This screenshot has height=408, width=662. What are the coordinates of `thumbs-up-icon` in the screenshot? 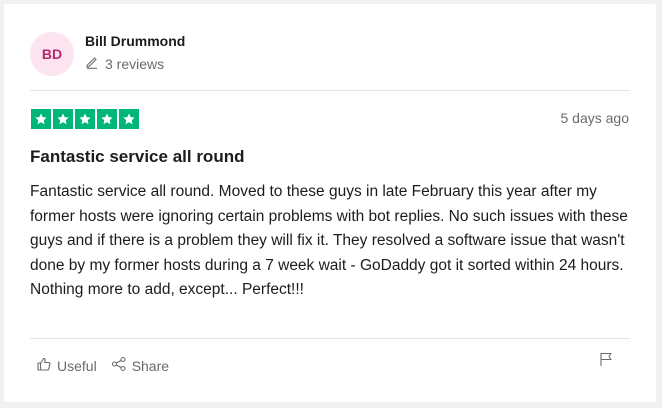 It's located at (46, 365).